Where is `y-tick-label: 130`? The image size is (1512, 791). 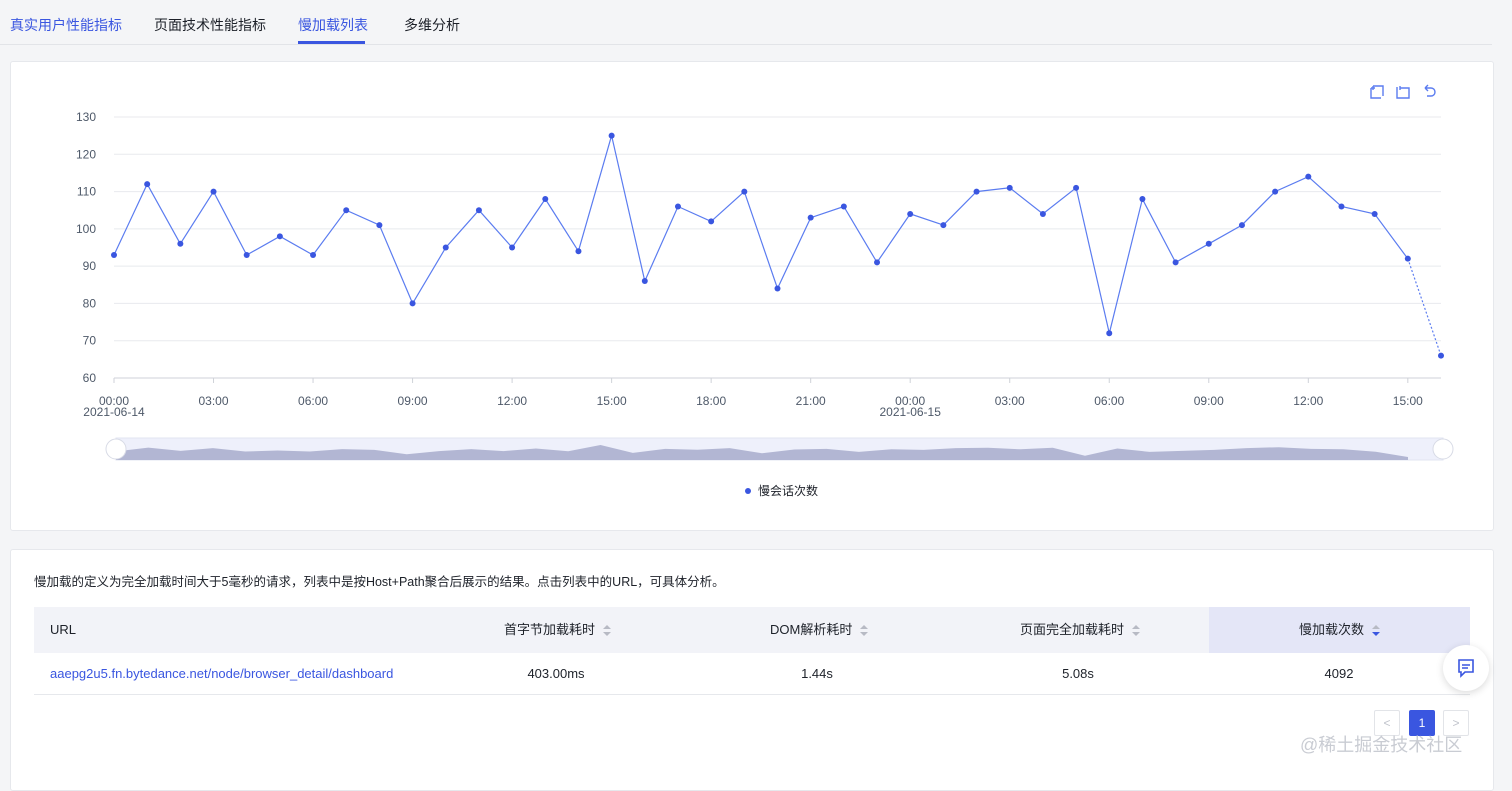 y-tick-label: 130 is located at coordinates (86, 117).